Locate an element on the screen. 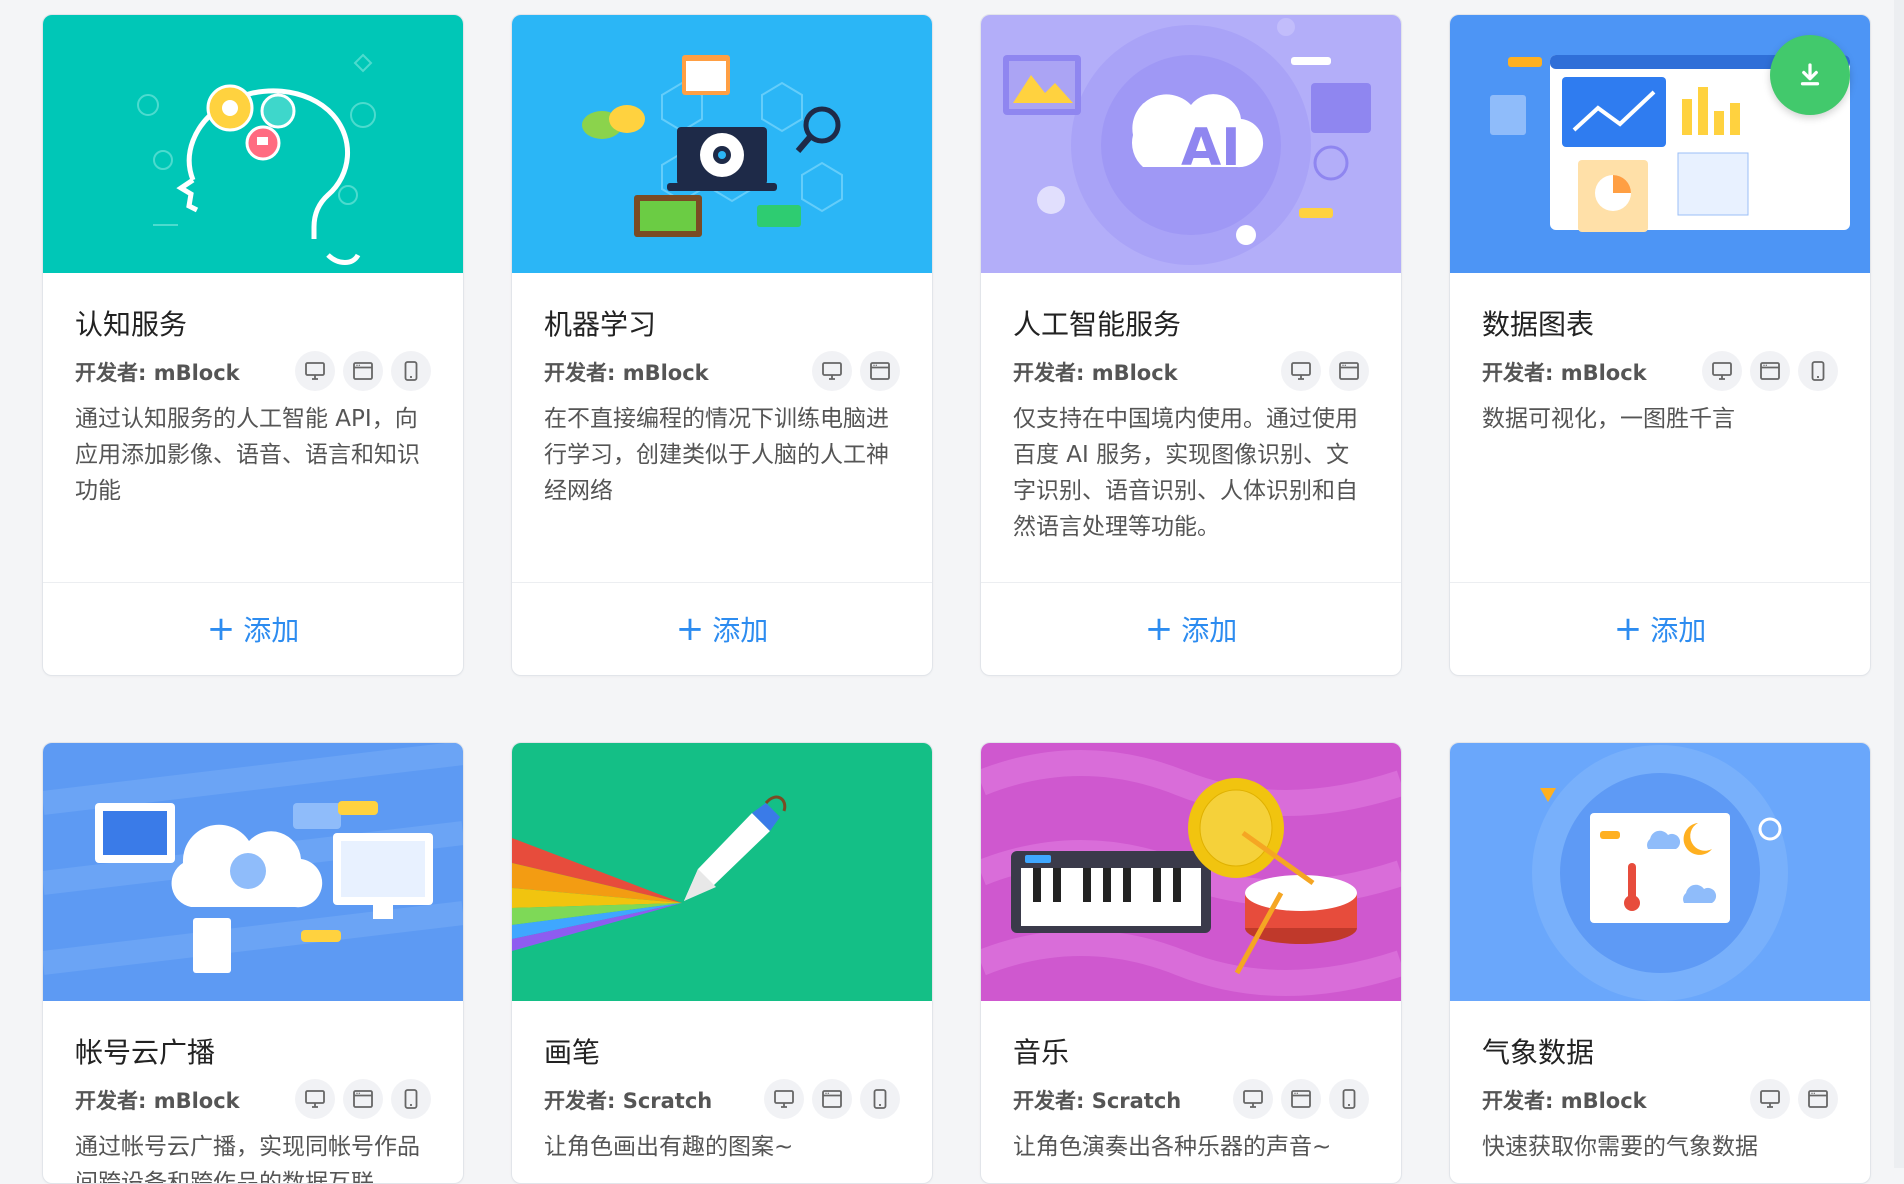 Image resolution: width=1904 pixels, height=1184 pixels. card-description: 通过帐号云广播，实现同帐号作品间跨设备和跨作品的数据互联 is located at coordinates (247, 1159).